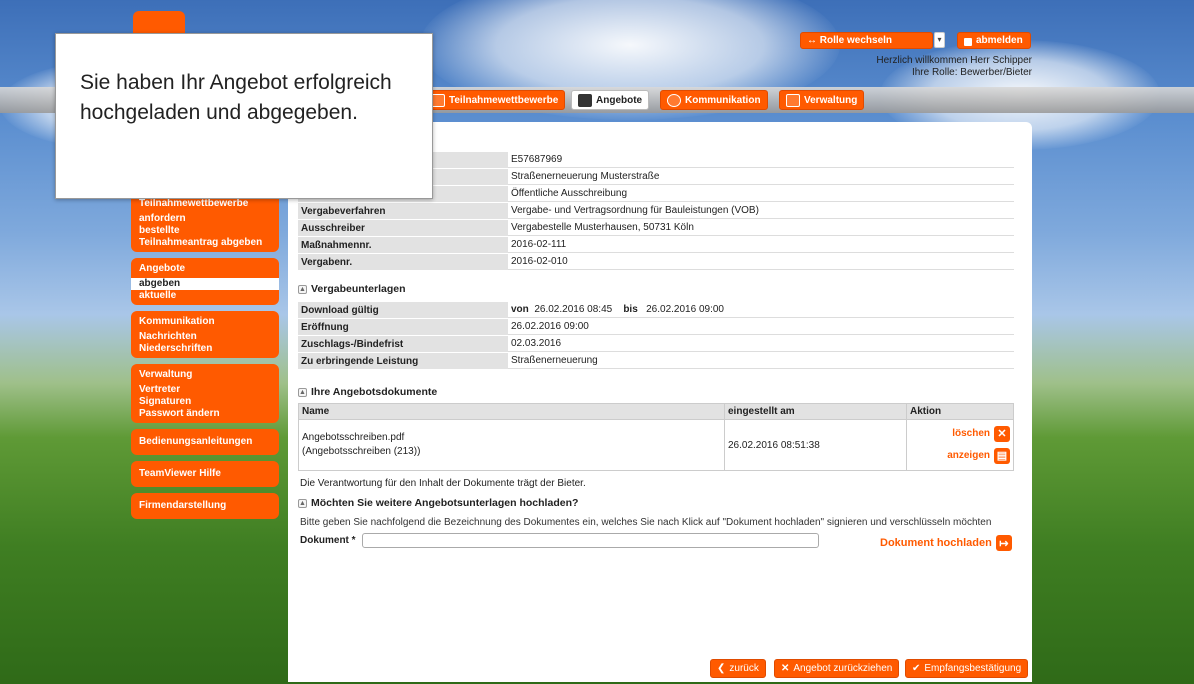 The image size is (1194, 684). Describe the element at coordinates (361, 451) in the screenshot. I see `document-subname: (Angebotsschreiben (213))` at that location.